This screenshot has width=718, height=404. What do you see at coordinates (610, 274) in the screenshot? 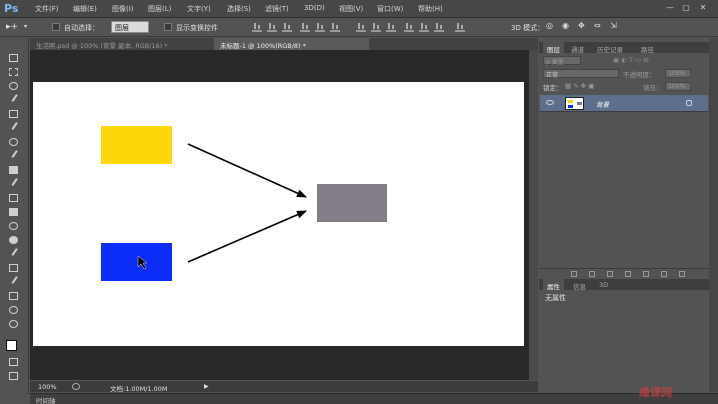
I see `add-mask-icon` at bounding box center [610, 274].